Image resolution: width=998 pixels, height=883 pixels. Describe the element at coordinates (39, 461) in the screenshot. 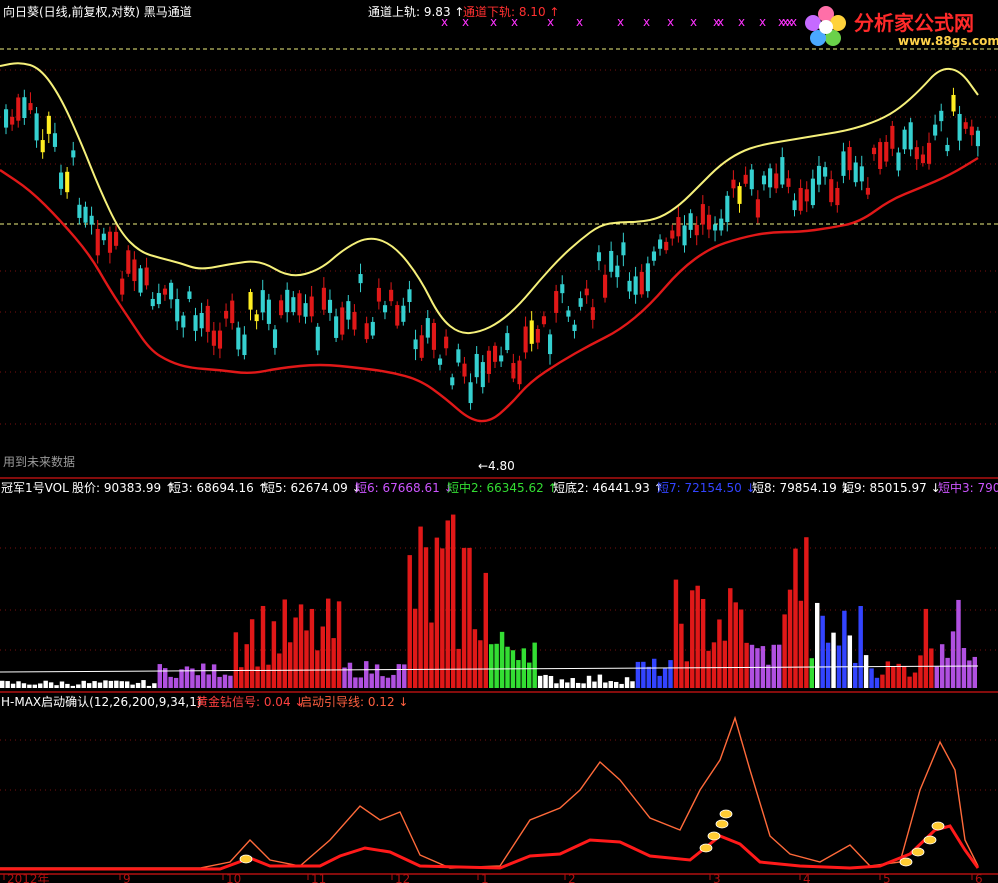

I see `future-data-note: 用到未来数据` at that location.